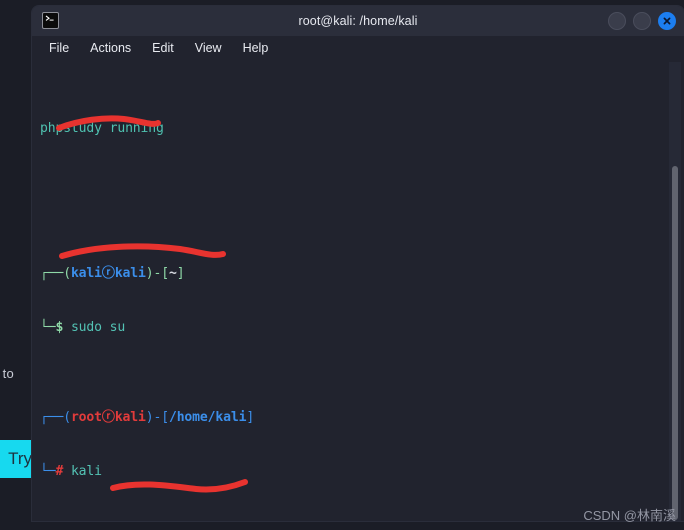  I want to click on prompt2-host: kali, so click(130, 417).